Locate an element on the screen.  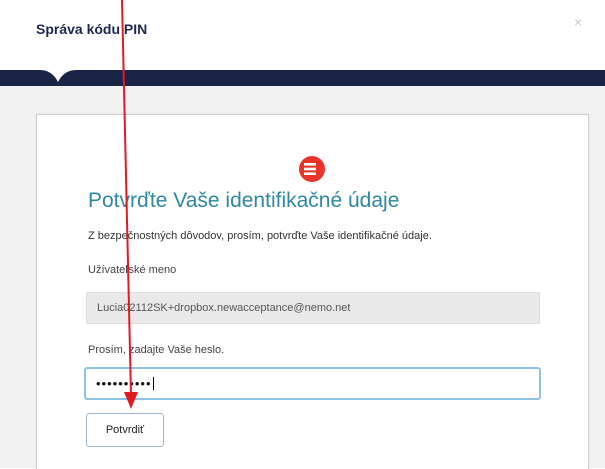
username-label: Užívateľské meno is located at coordinates (132, 270).